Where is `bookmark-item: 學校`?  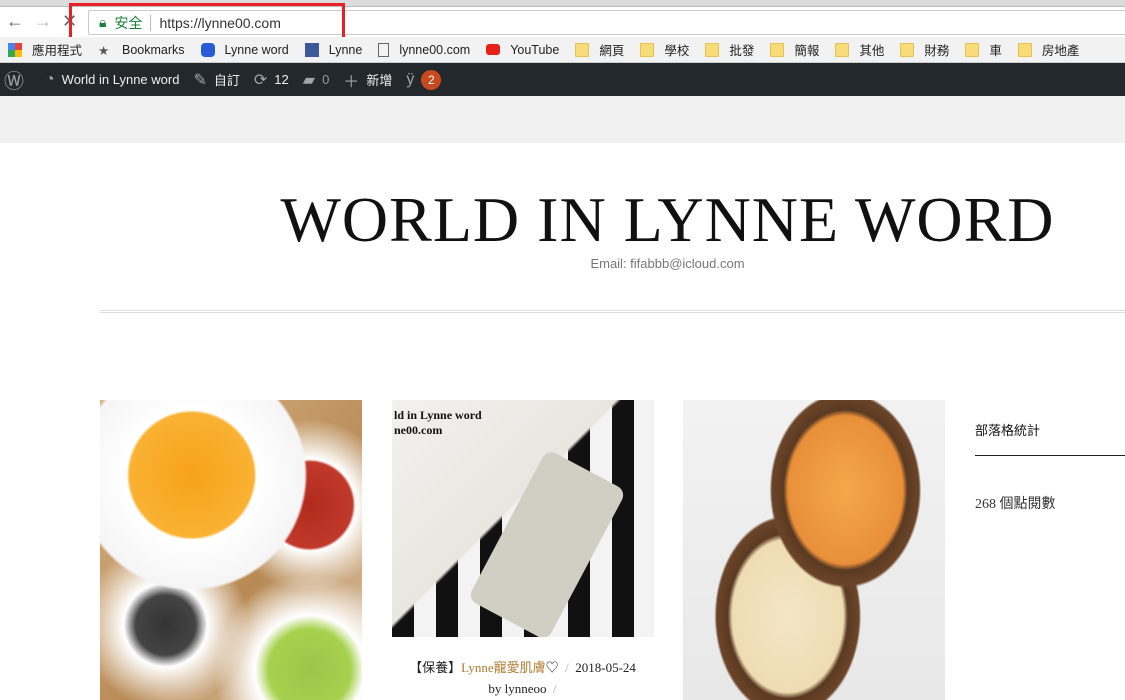 bookmark-item: 學校 is located at coordinates (664, 49).